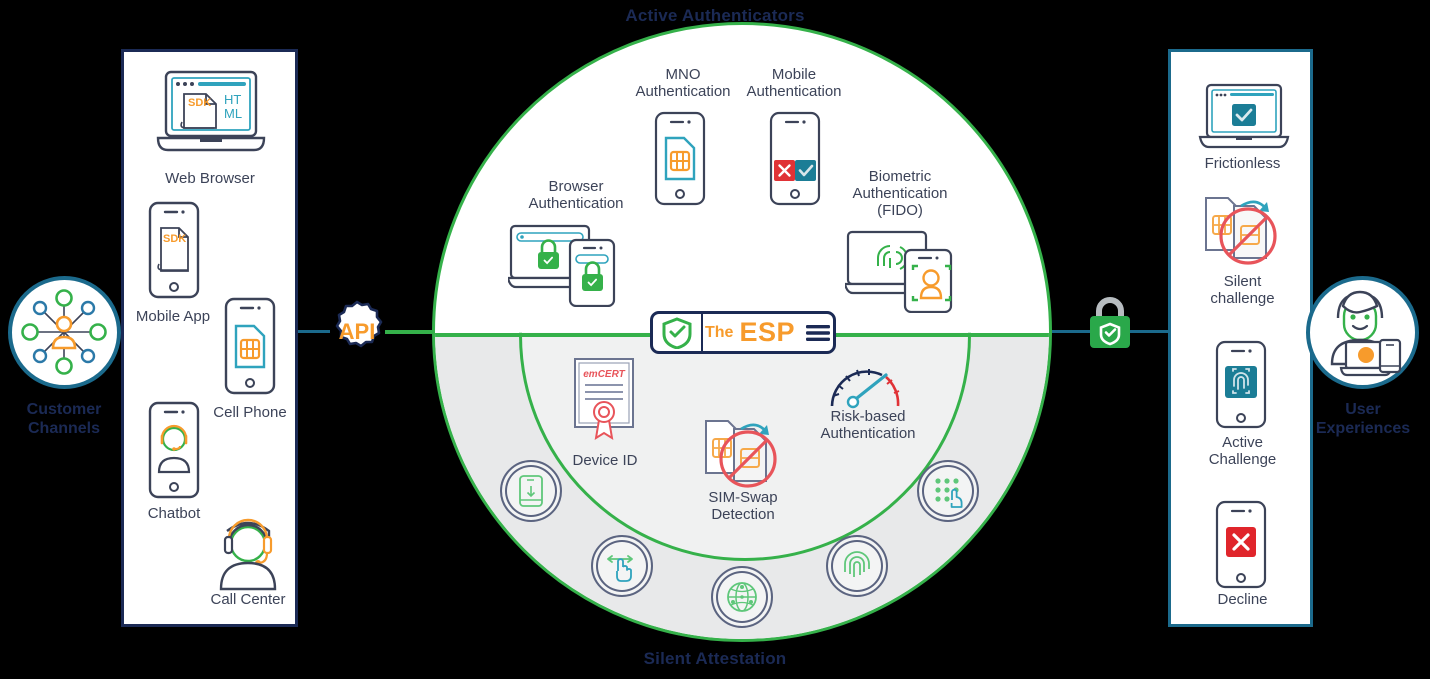  I want to click on fingerprint-badge-icon, so click(857, 564).